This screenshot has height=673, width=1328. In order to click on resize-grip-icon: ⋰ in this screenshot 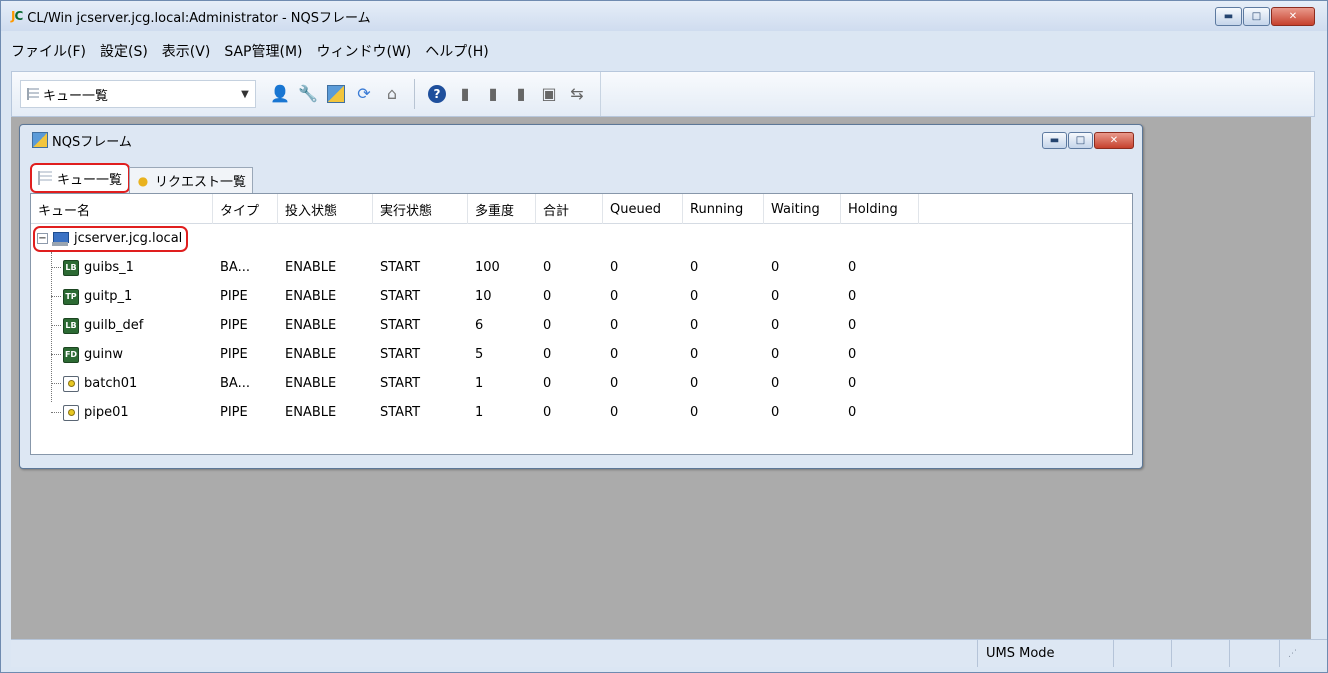, I will do `click(1294, 653)`.